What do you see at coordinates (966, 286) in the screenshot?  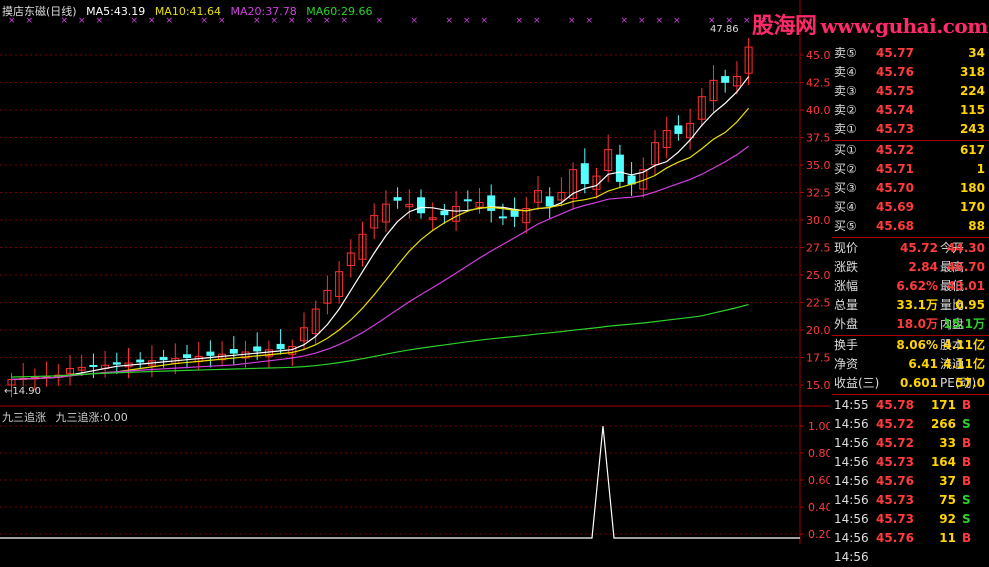 I see `quote-value: 43.01` at bounding box center [966, 286].